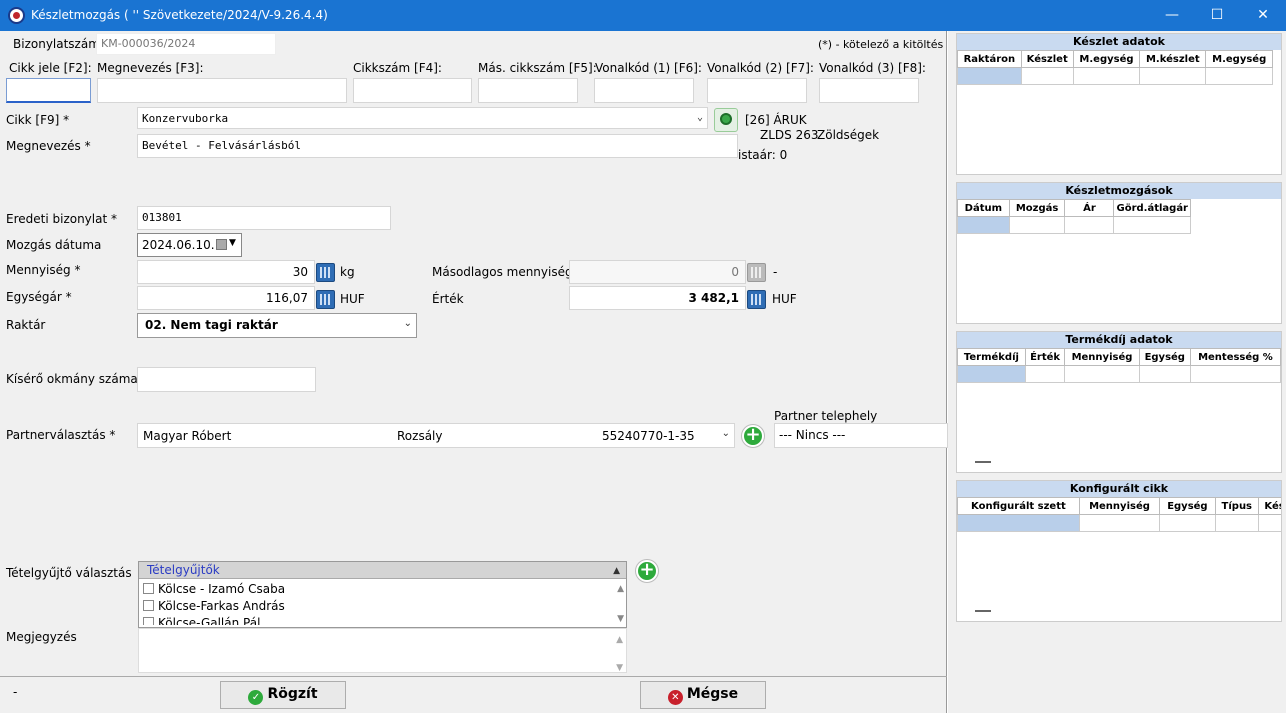  I want to click on note-scrollbar: ▲ ▼, so click(619, 654).